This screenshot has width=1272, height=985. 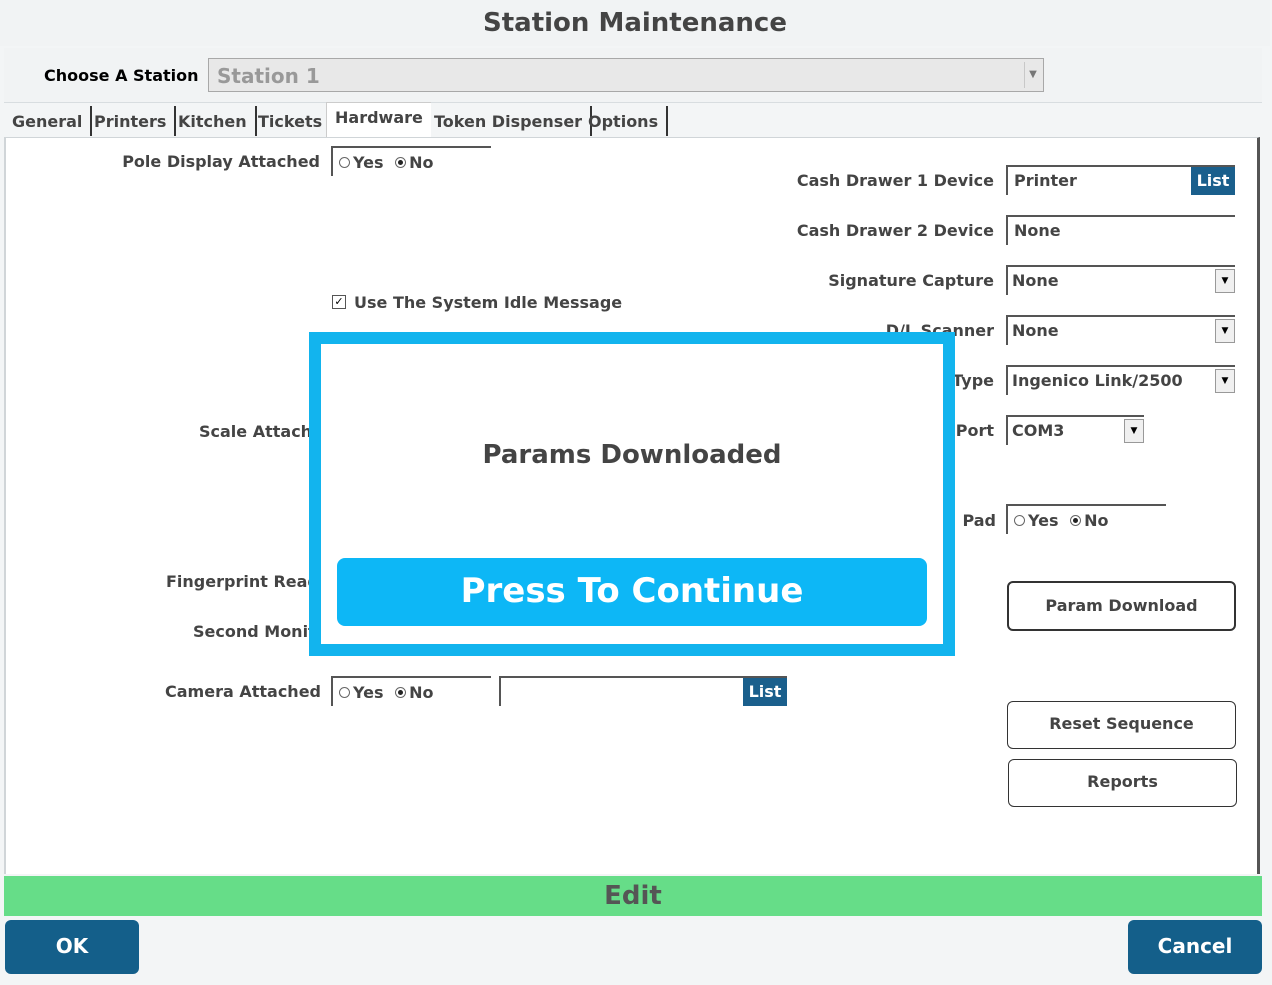 I want to click on pole-display-yes: Yes, so click(x=368, y=162).